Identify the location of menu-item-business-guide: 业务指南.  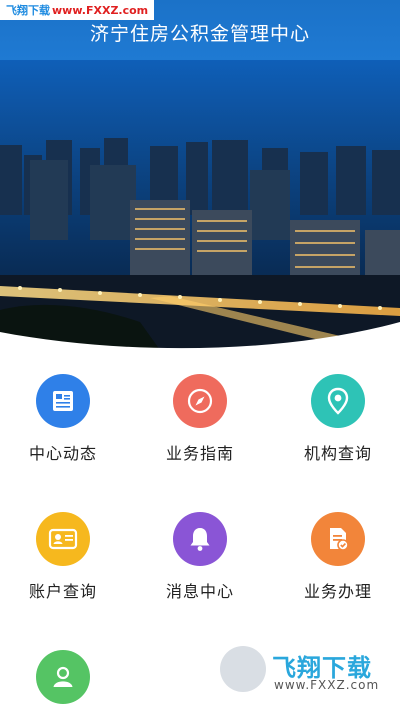
(200, 419).